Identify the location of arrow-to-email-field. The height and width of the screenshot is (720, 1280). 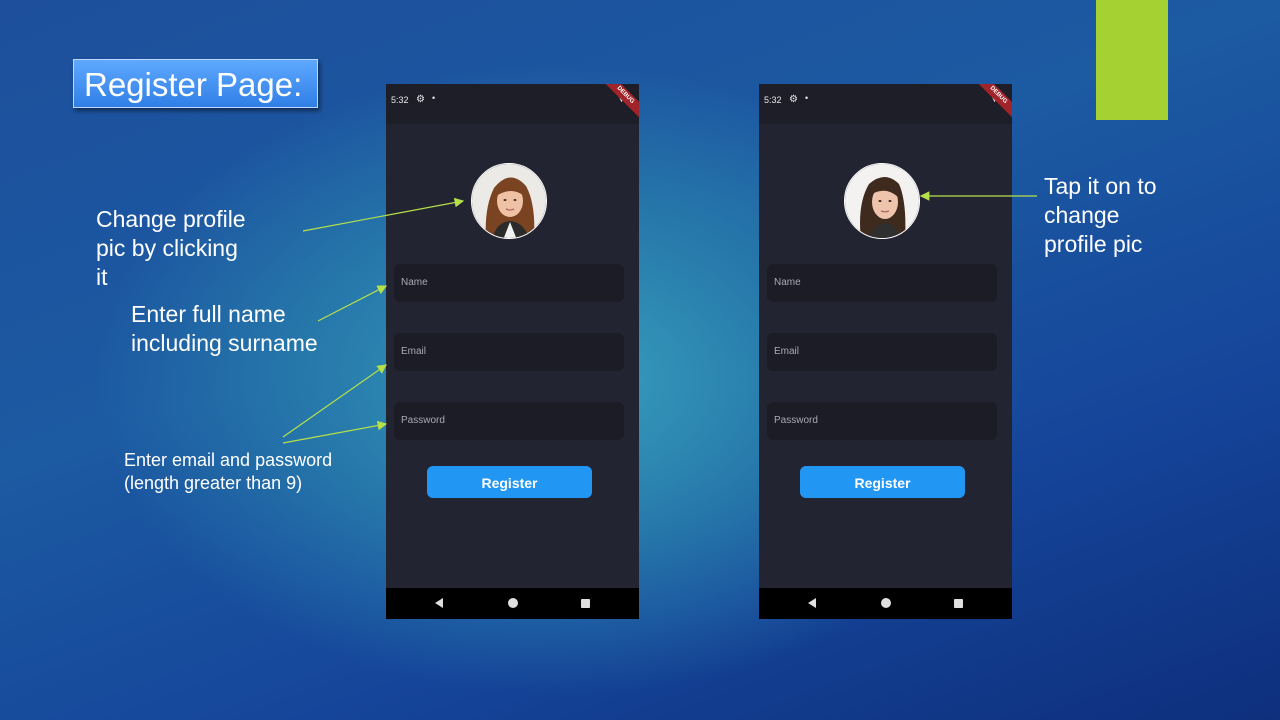
(334, 401).